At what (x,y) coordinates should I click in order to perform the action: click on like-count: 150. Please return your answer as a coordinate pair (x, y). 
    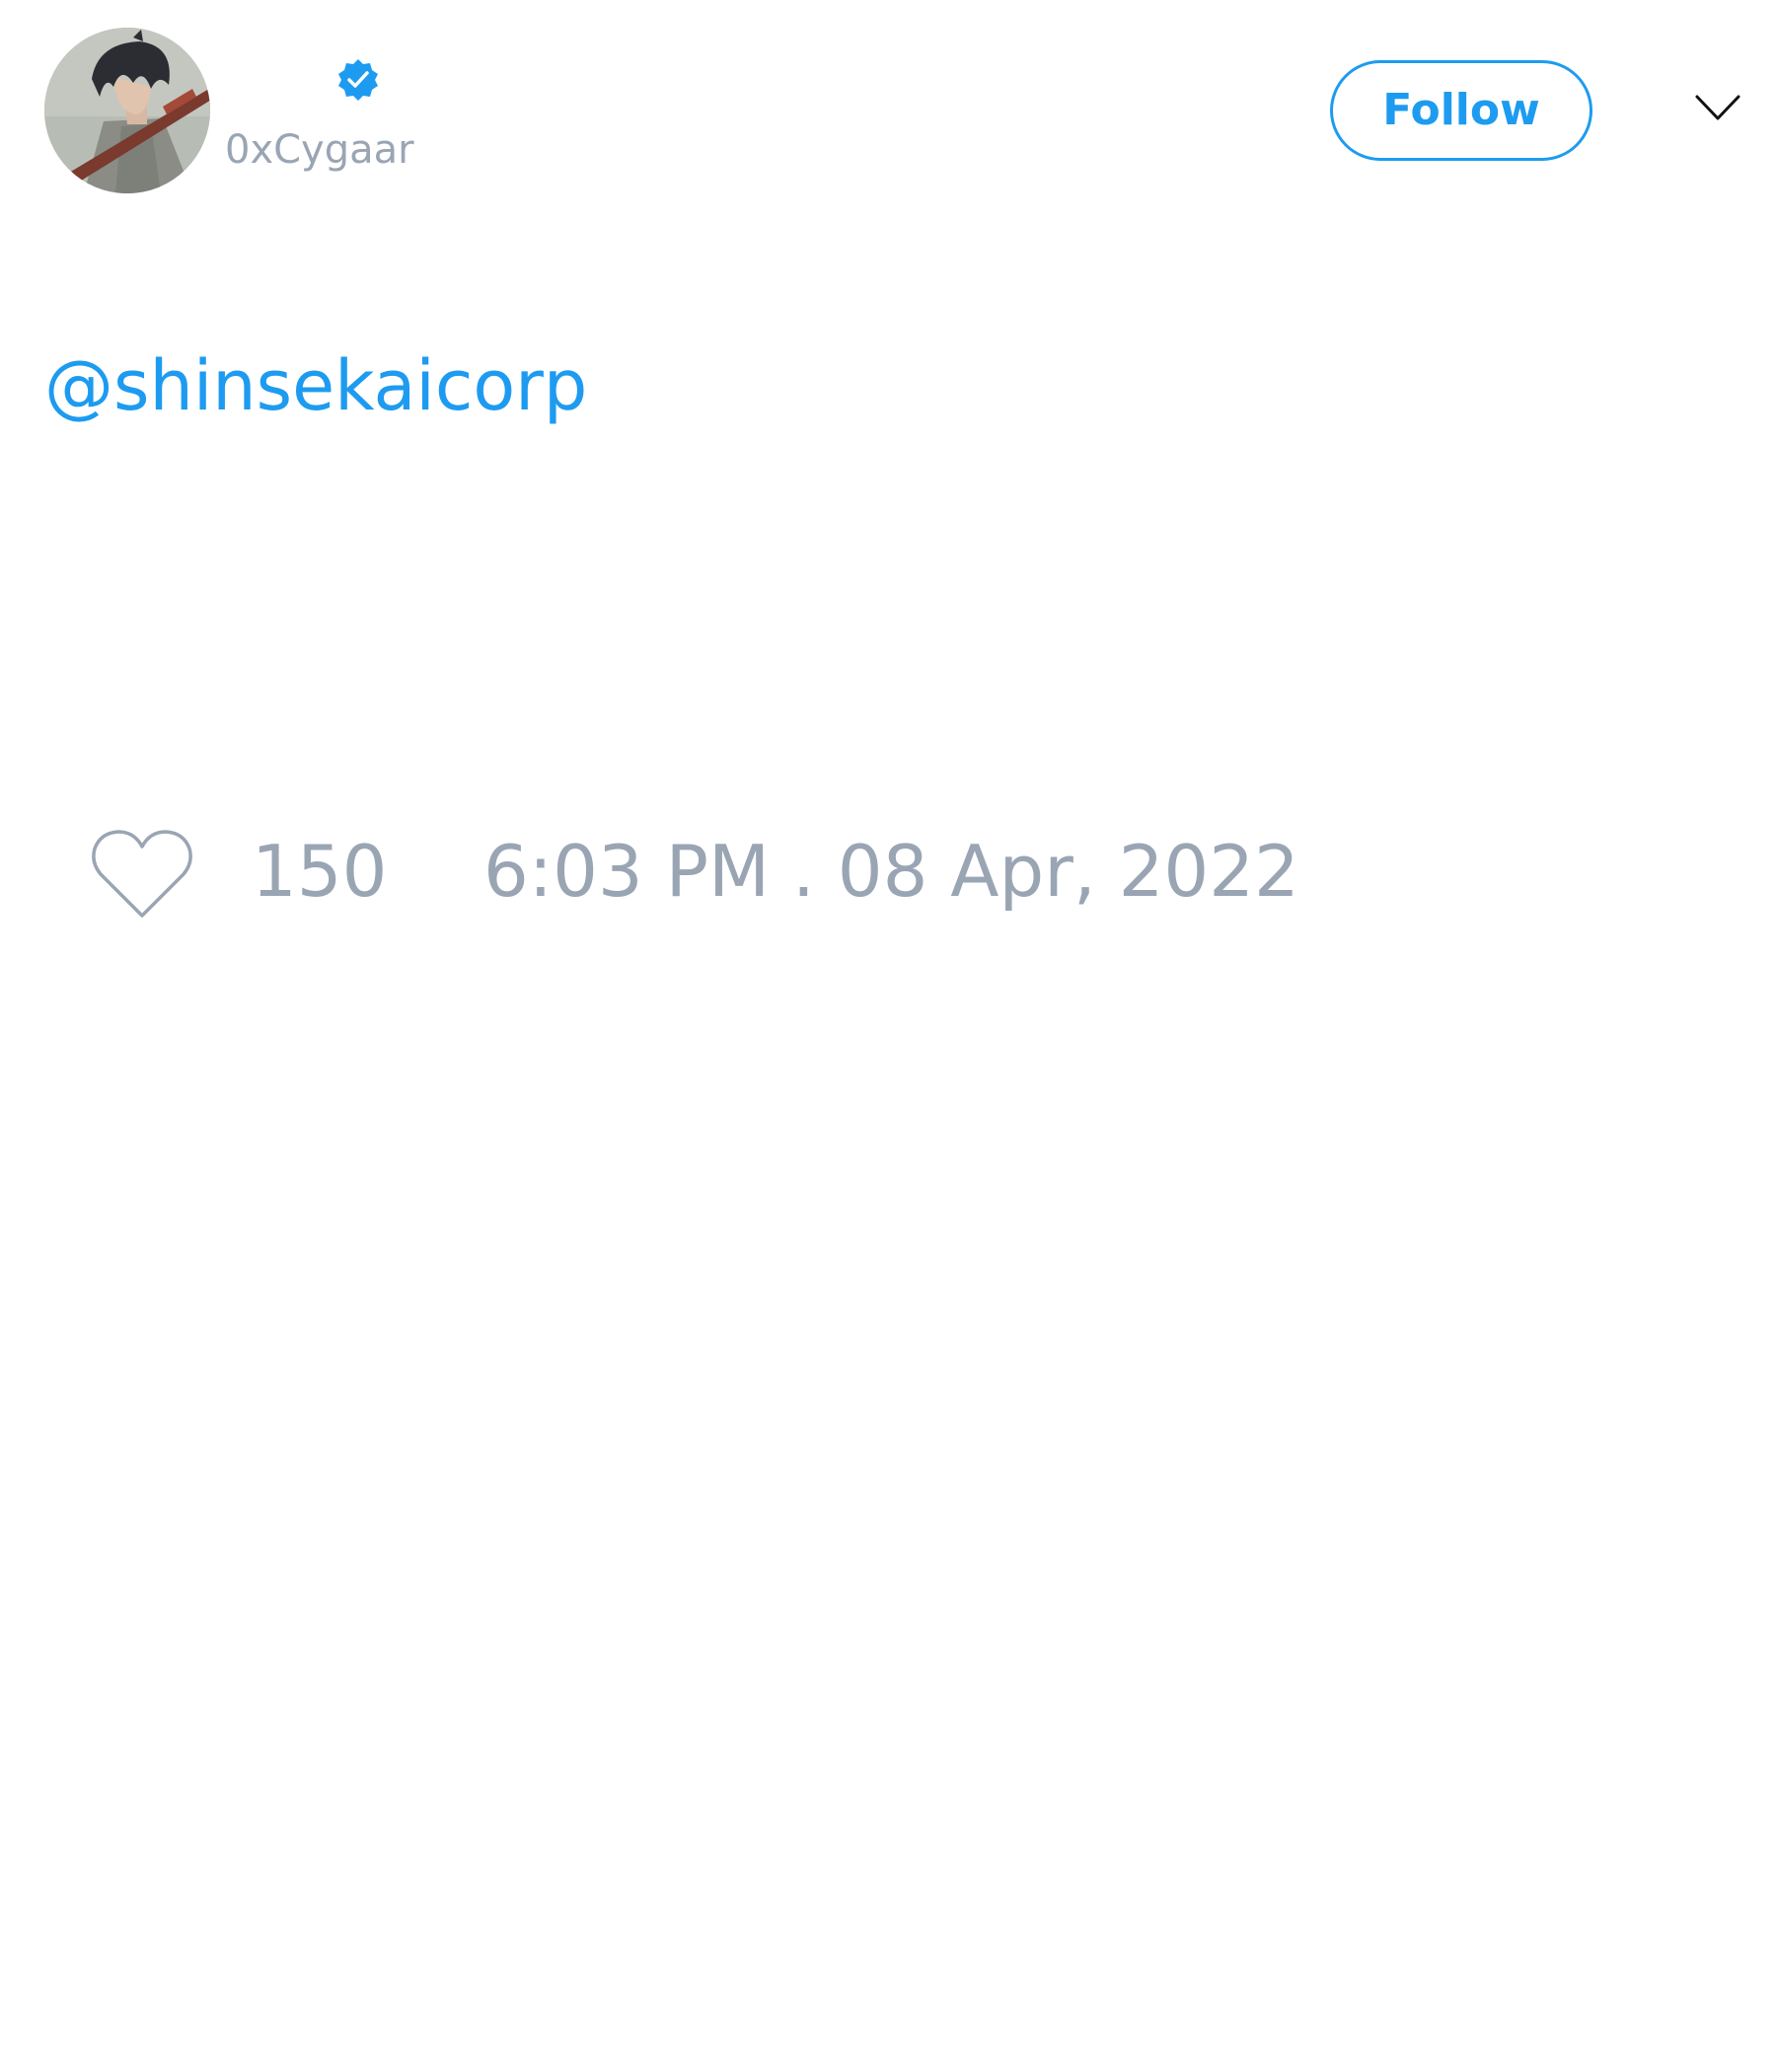
    Looking at the image, I should click on (320, 872).